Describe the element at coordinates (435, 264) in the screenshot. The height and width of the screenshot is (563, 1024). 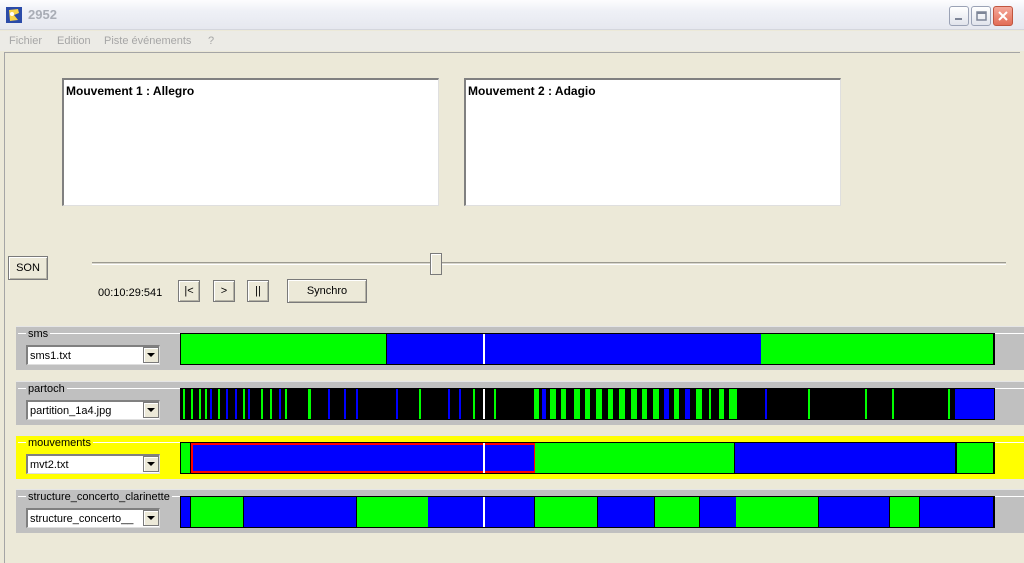
I see `position-slider-thumb` at that location.